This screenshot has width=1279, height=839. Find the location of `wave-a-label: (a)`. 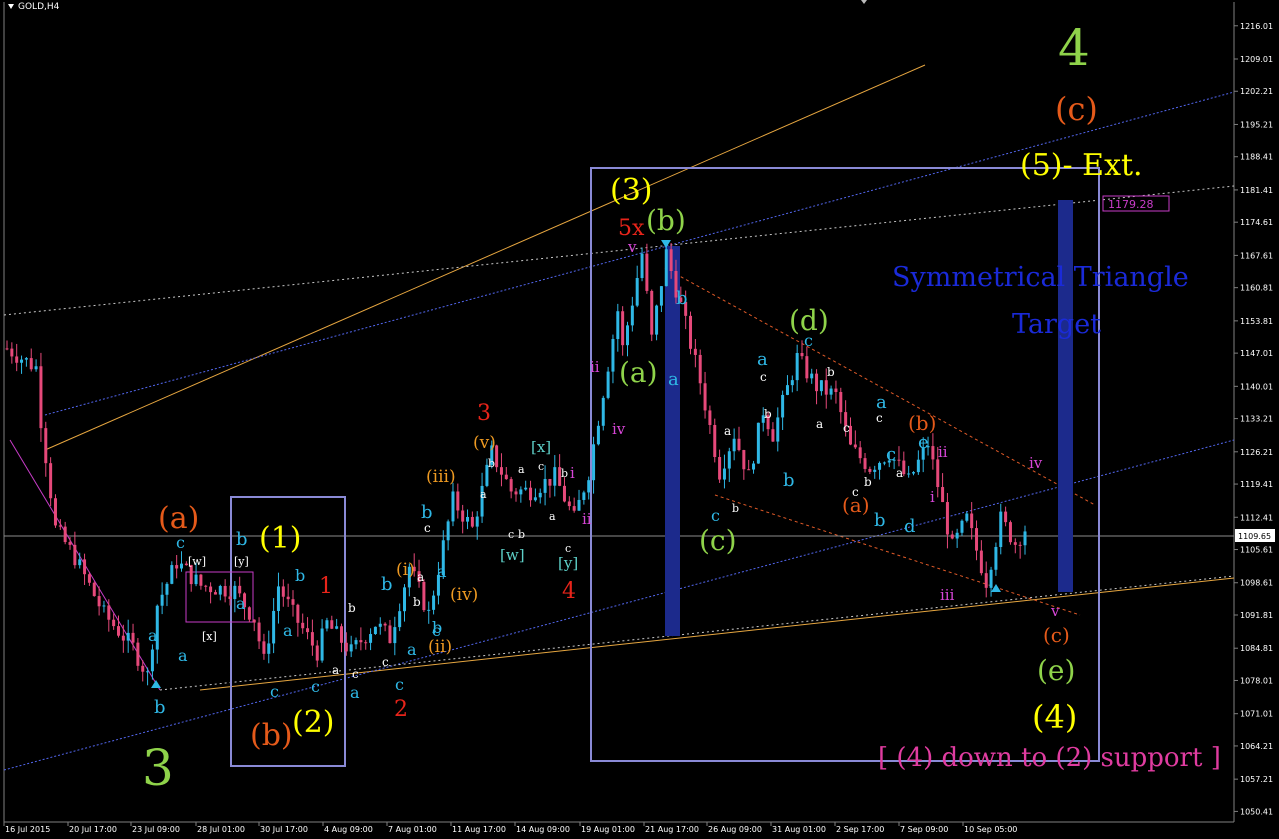

wave-a-label: (a) is located at coordinates (638, 372).